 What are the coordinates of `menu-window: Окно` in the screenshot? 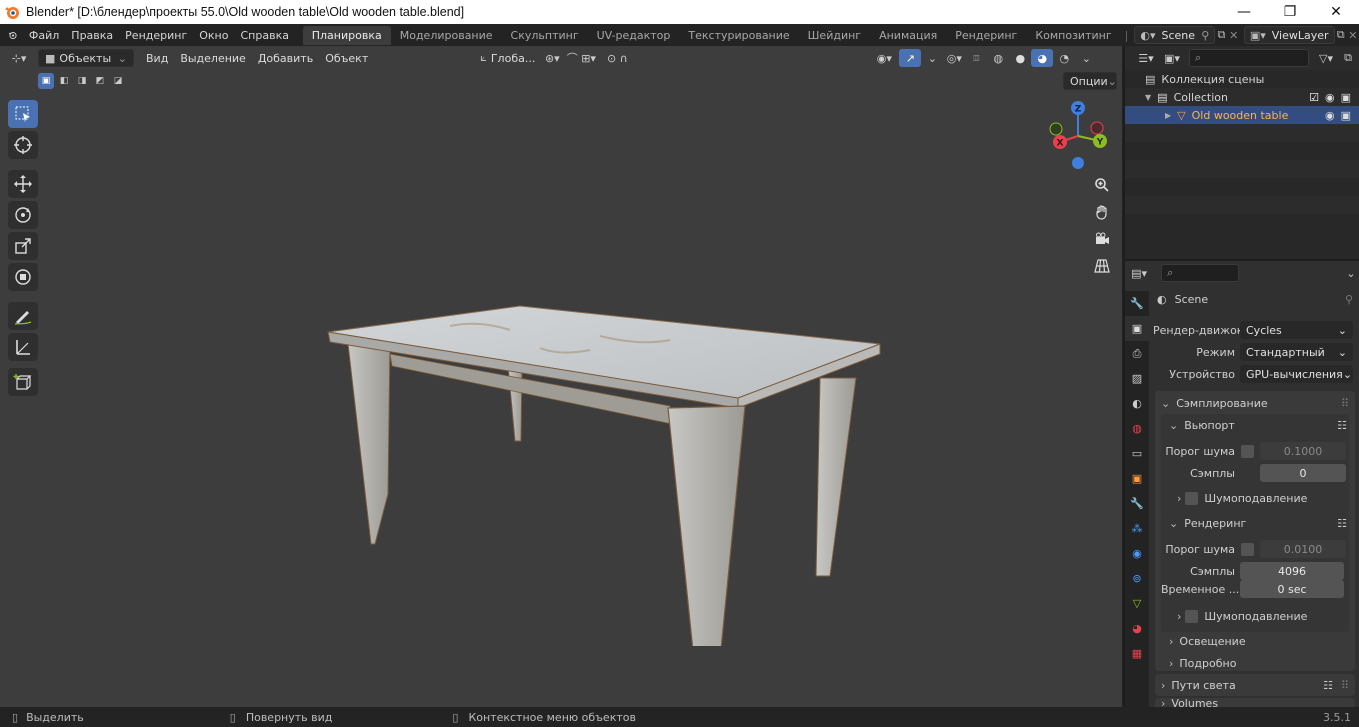 It's located at (213, 35).